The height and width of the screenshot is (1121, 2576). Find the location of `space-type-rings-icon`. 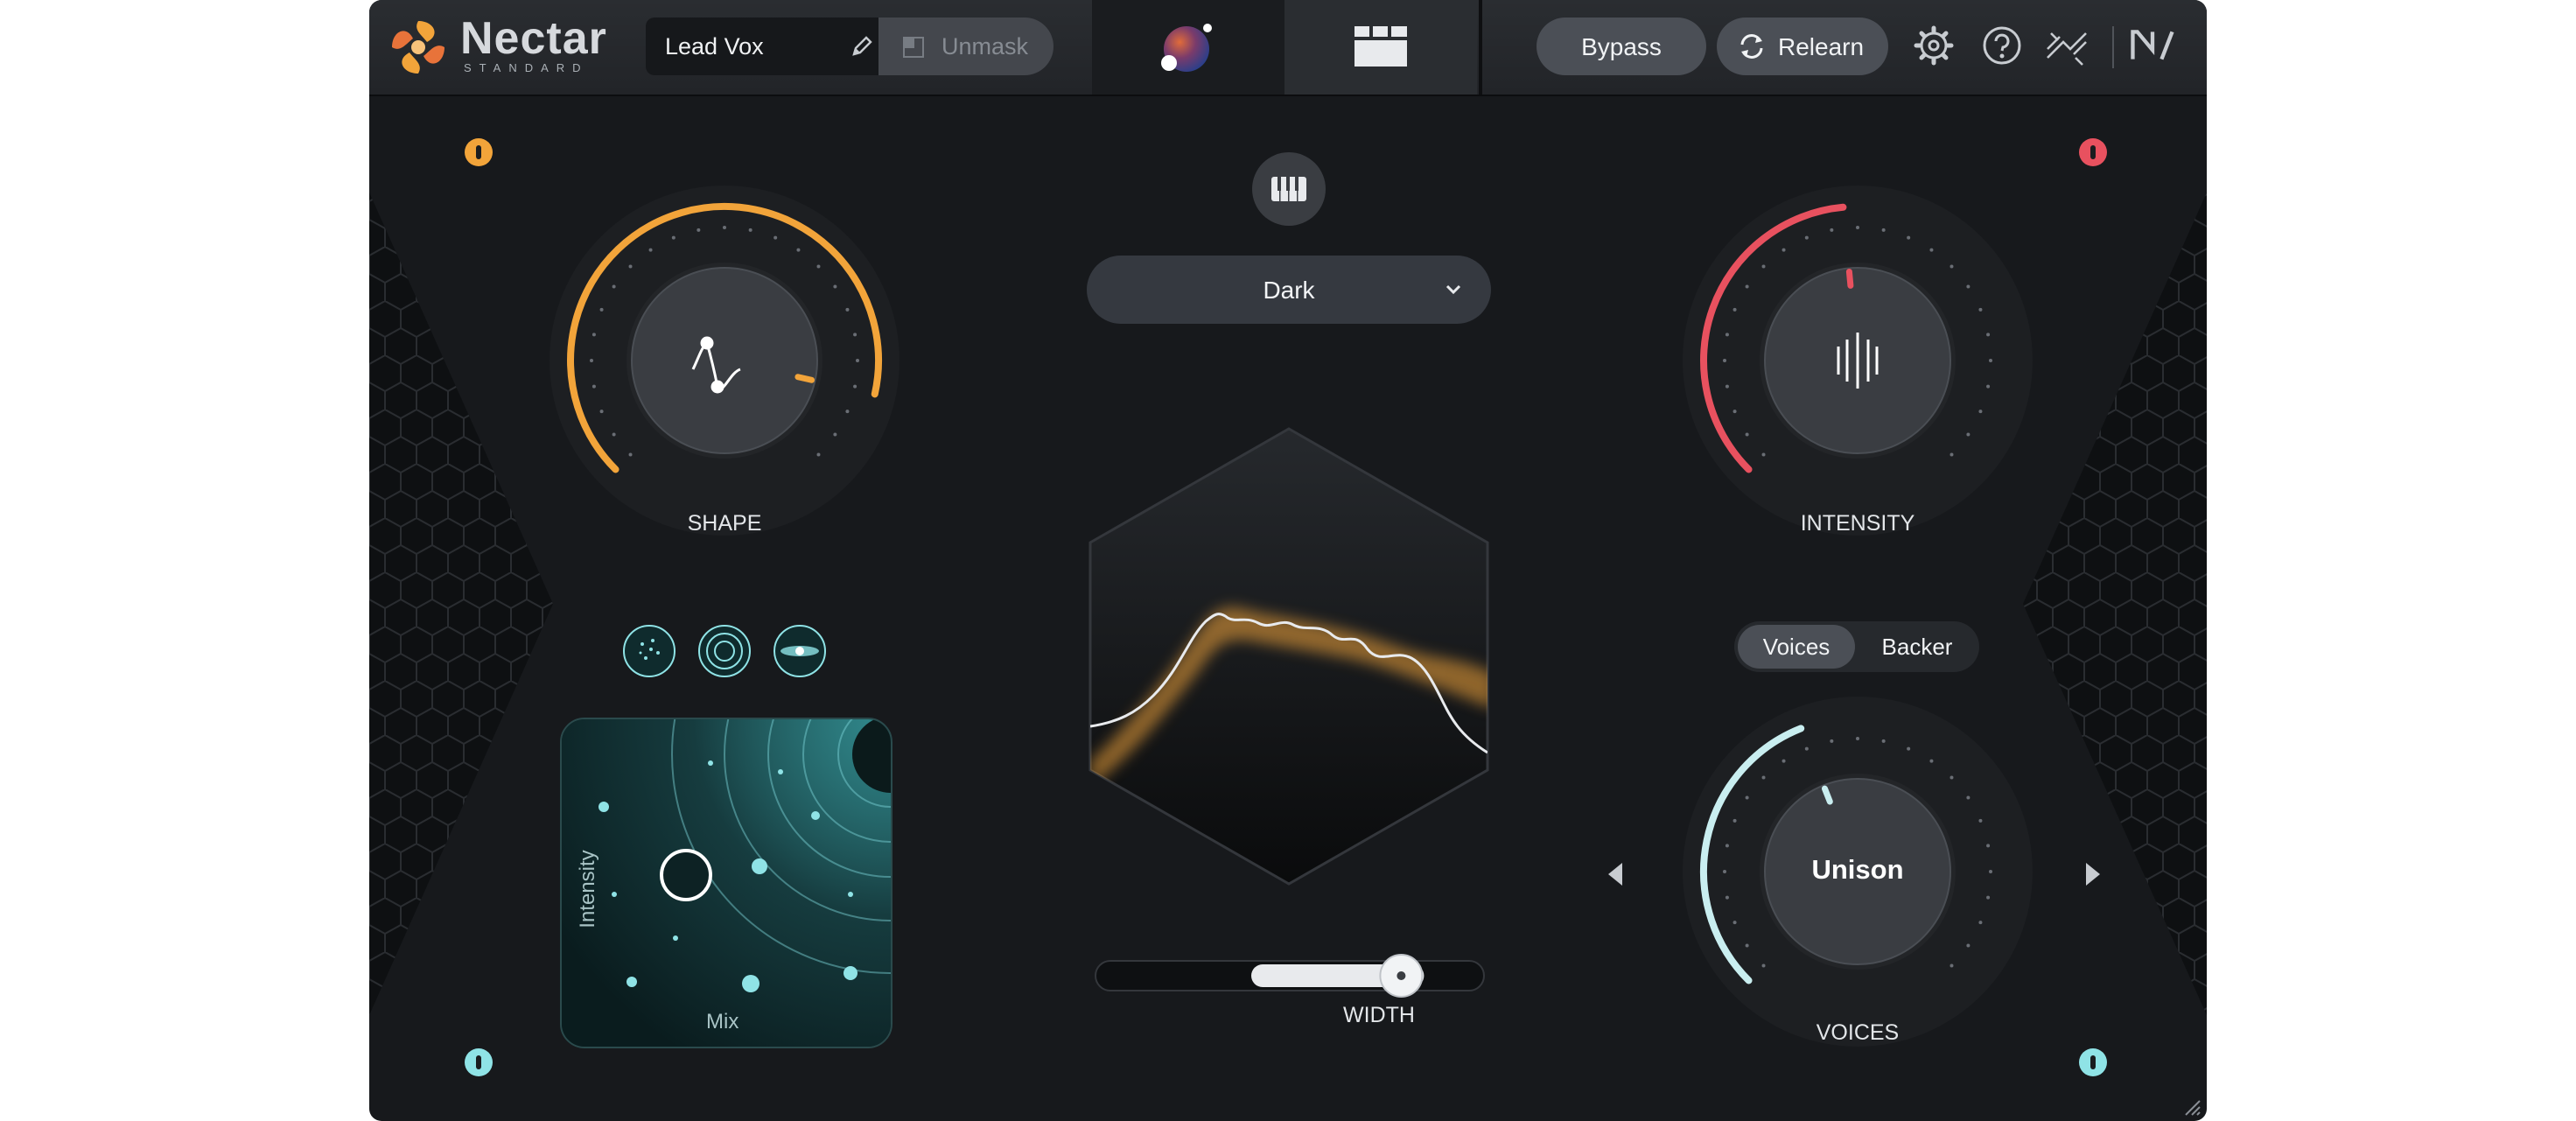

space-type-rings-icon is located at coordinates (724, 651).